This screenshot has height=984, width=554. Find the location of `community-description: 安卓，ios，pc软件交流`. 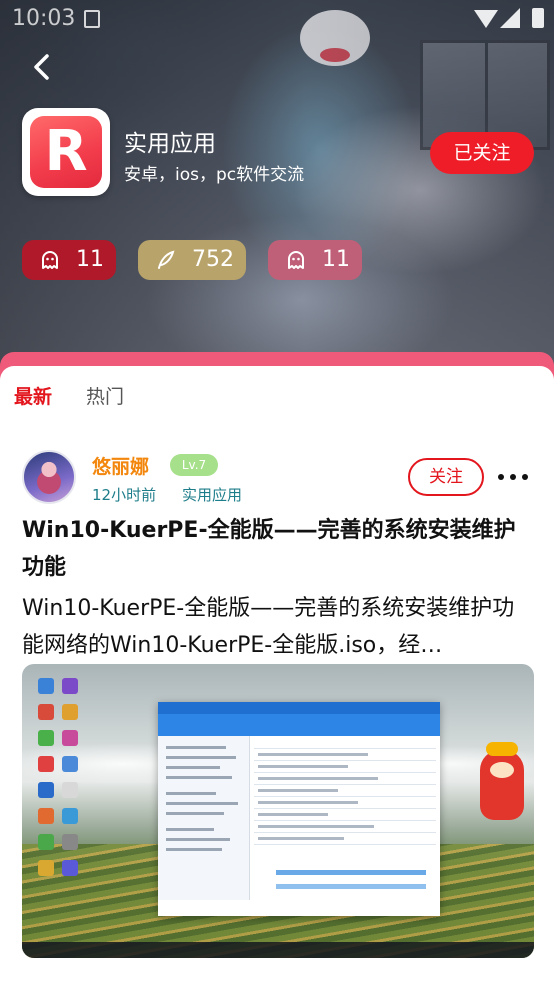

community-description: 安卓，ios，pc软件交流 is located at coordinates (214, 175).